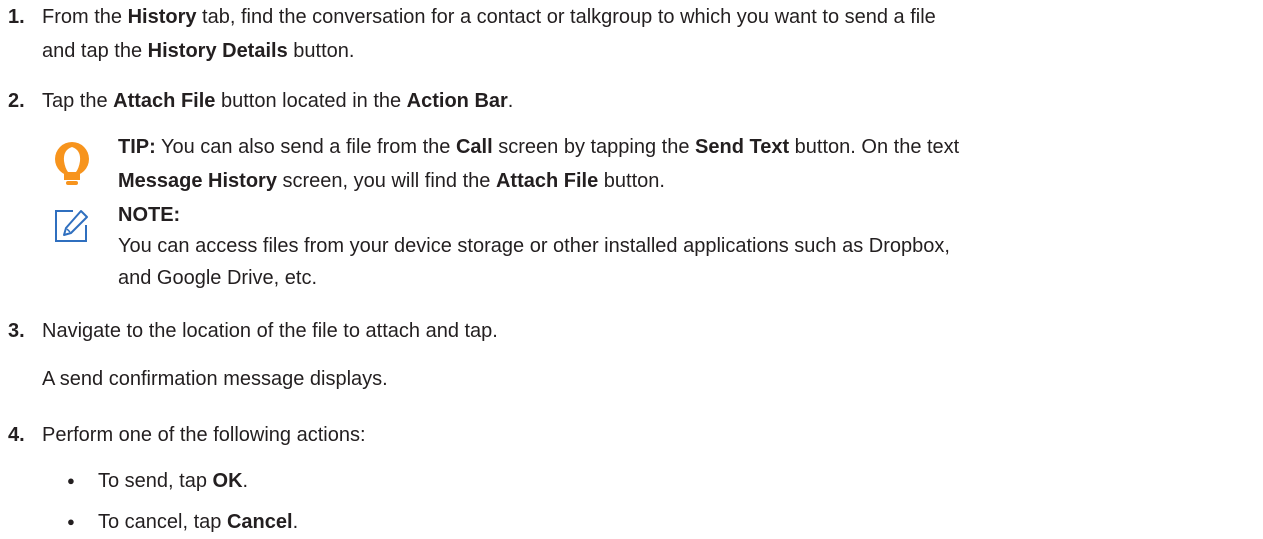 Image resolution: width=1263 pixels, height=539 pixels. What do you see at coordinates (457, 101) in the screenshot?
I see `action-bar-term: Action Bar` at bounding box center [457, 101].